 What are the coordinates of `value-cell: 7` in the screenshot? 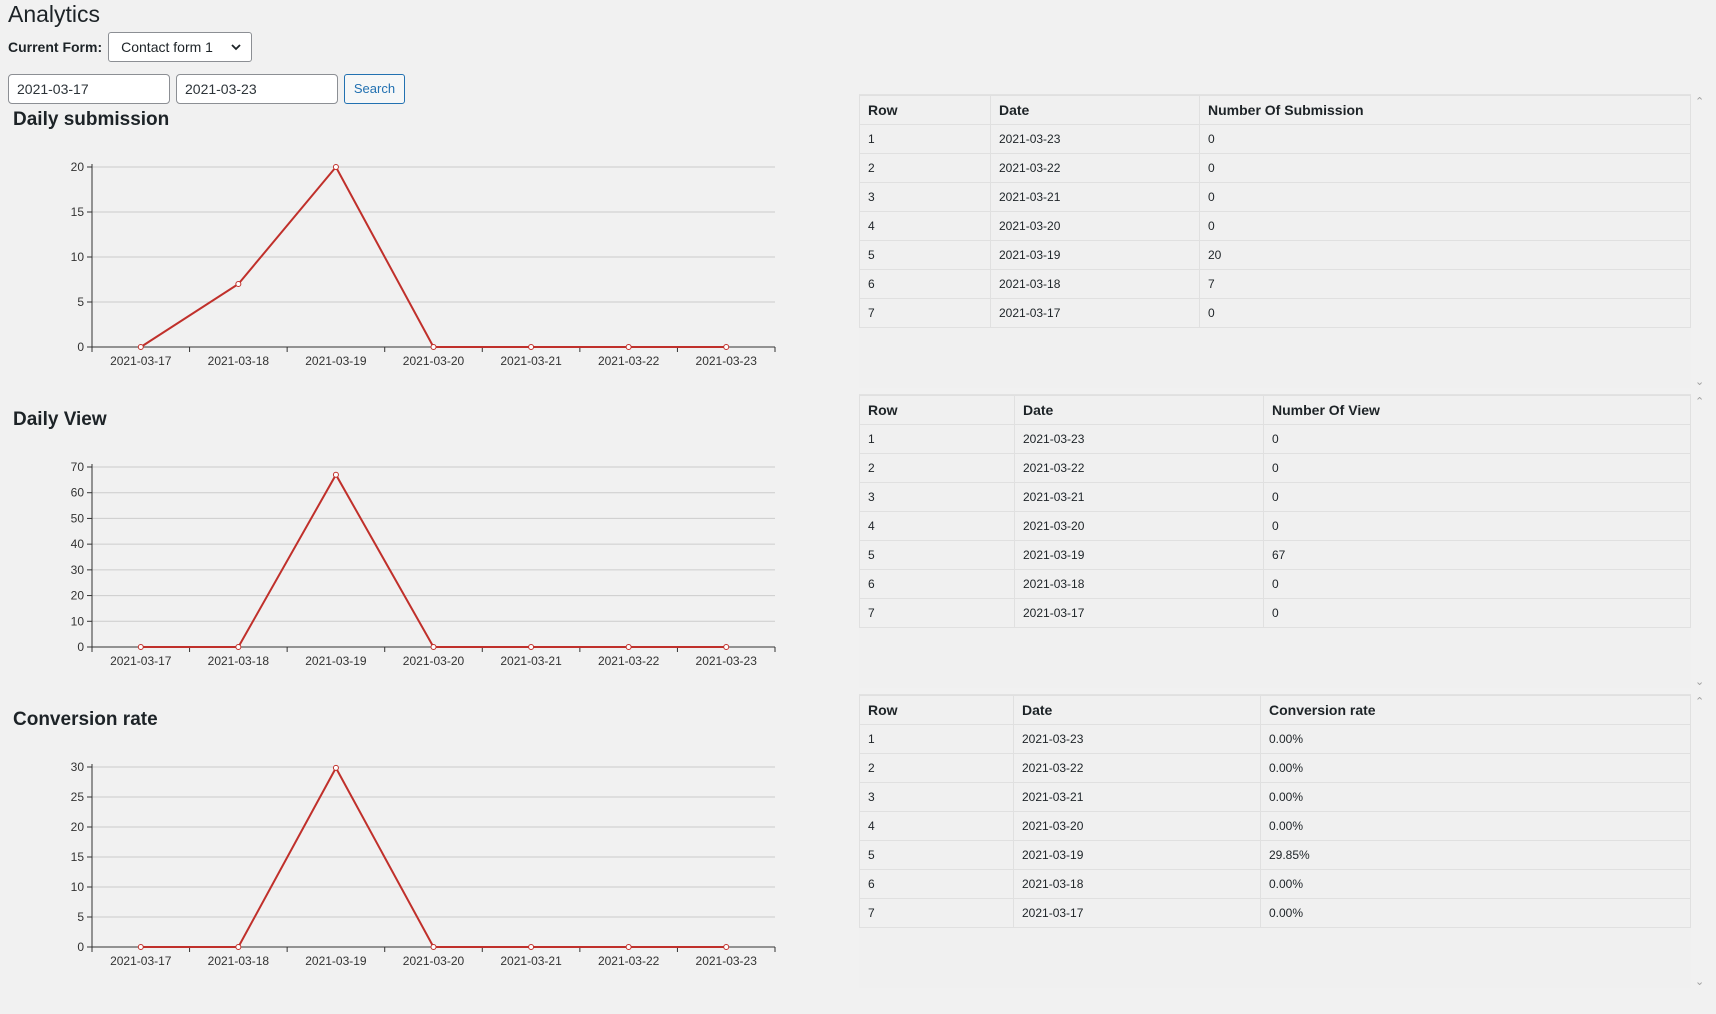 It's located at (1445, 284).